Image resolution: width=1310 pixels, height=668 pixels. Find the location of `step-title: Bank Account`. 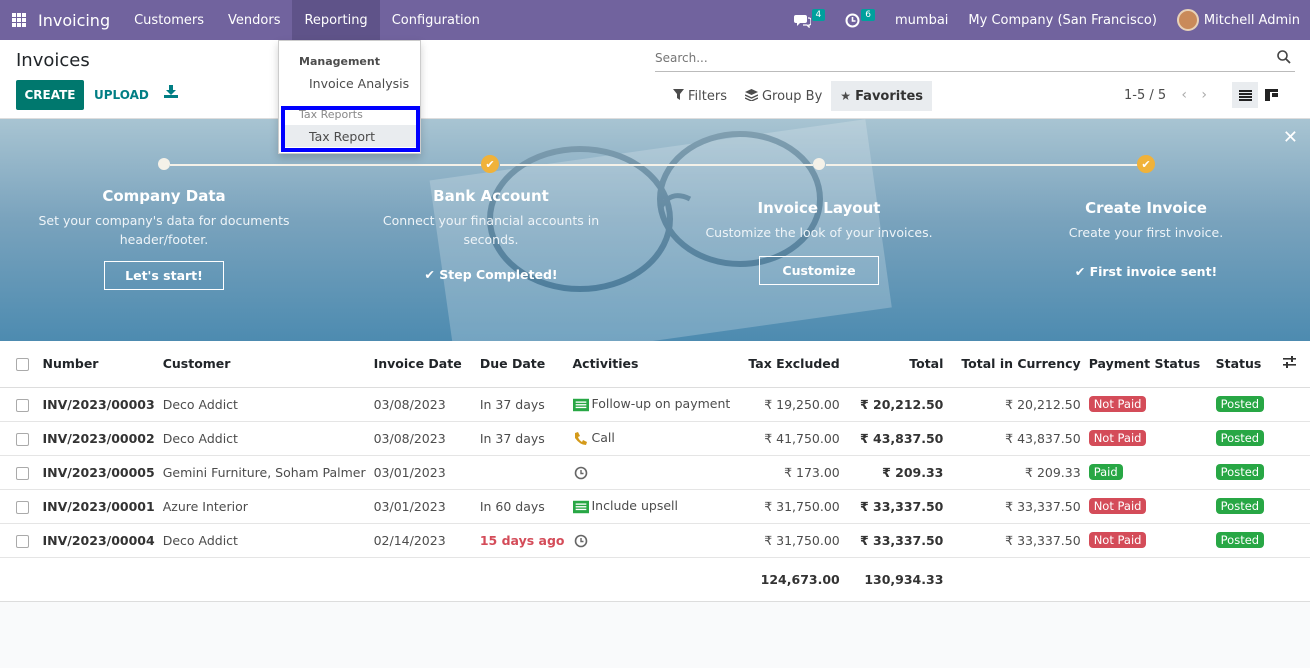

step-title: Bank Account is located at coordinates (491, 196).